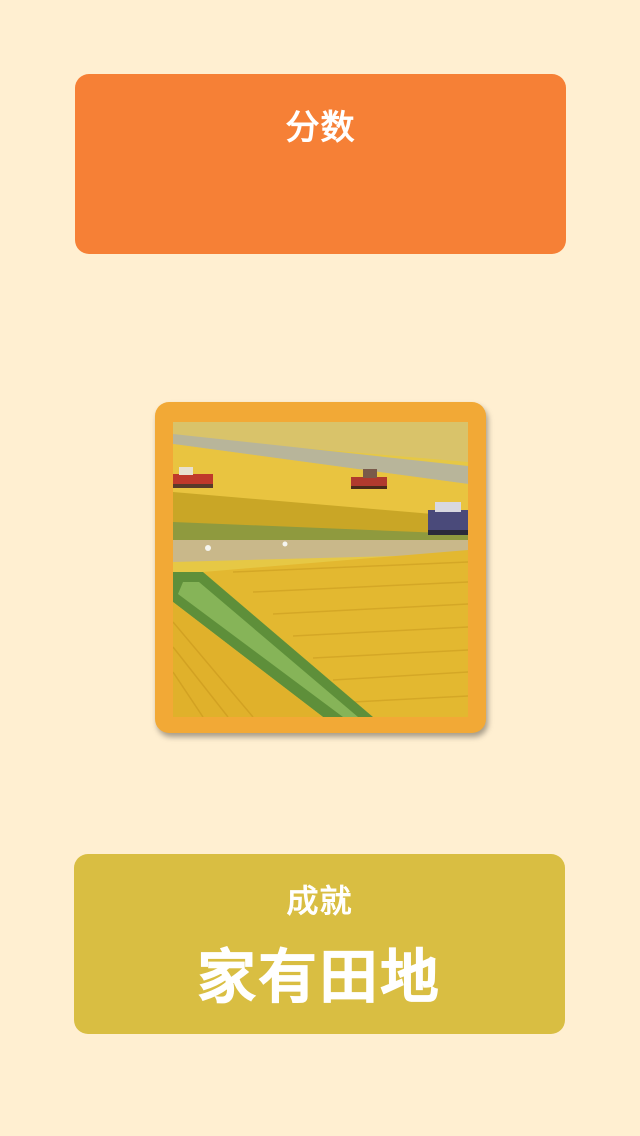  Describe the element at coordinates (320, 164) in the screenshot. I see `score-card: 分数` at that location.